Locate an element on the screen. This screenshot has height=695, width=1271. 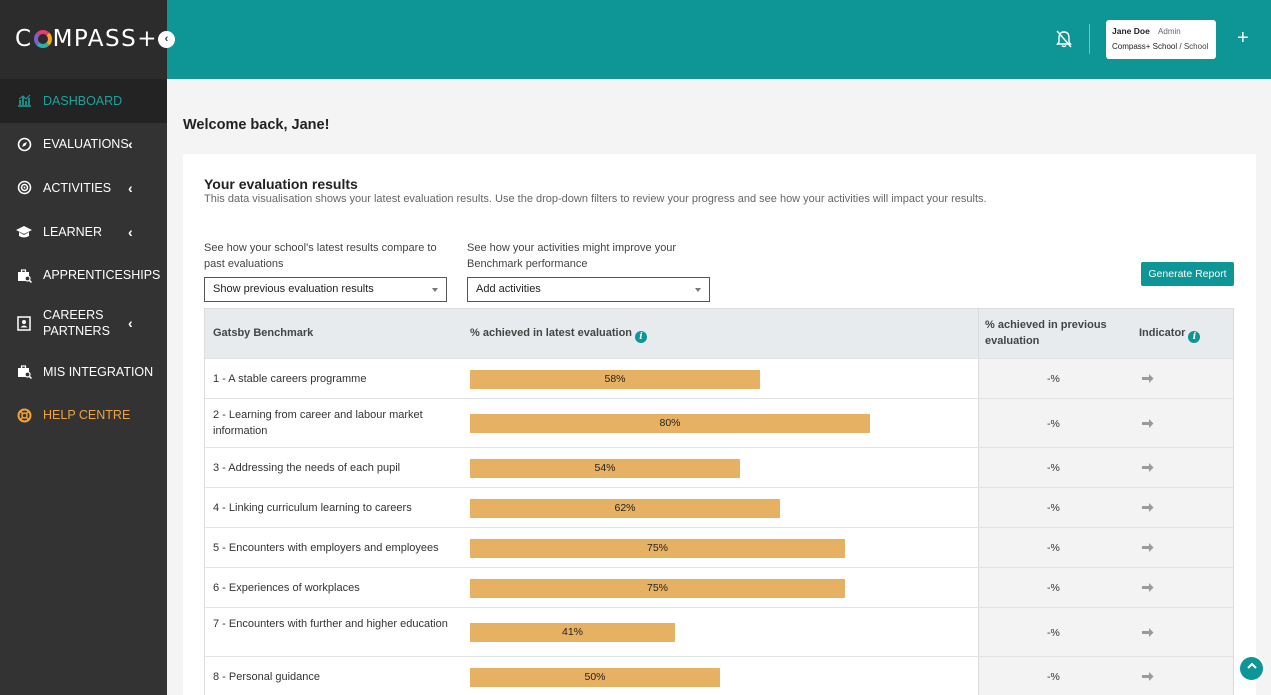
latest-score-bar: 58% is located at coordinates (615, 379).